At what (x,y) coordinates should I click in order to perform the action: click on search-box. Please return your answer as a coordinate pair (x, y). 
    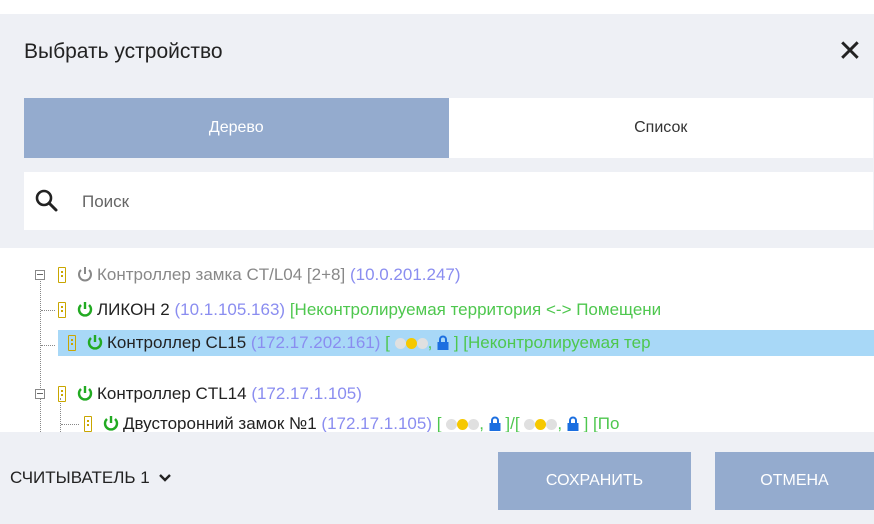
    Looking at the image, I should click on (448, 201).